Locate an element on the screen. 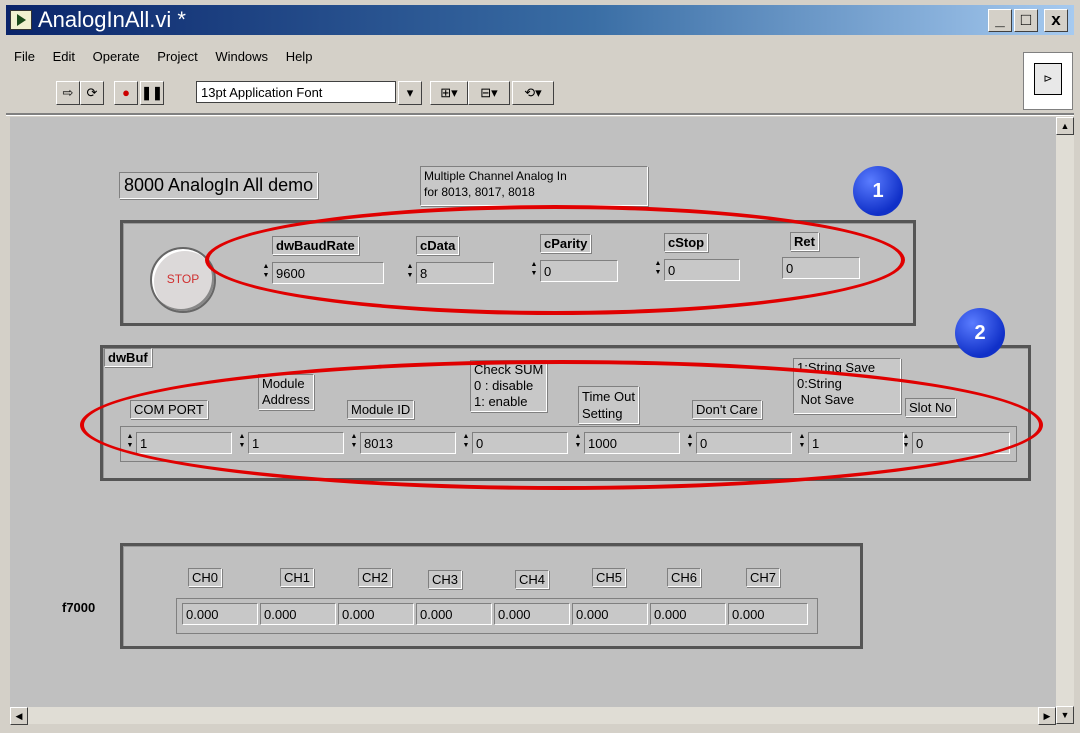  menu-bar: File Edit Operate Project Windows Help is located at coordinates (170, 56).